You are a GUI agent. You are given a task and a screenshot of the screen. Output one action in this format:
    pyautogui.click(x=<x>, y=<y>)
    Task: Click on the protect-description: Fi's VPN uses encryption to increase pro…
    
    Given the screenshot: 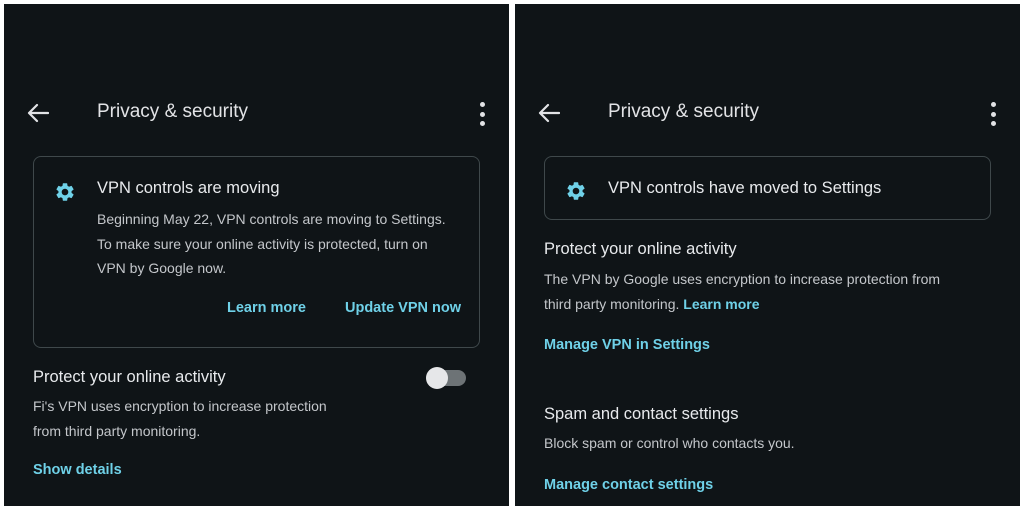 What is the action you would take?
    pyautogui.click(x=180, y=418)
    